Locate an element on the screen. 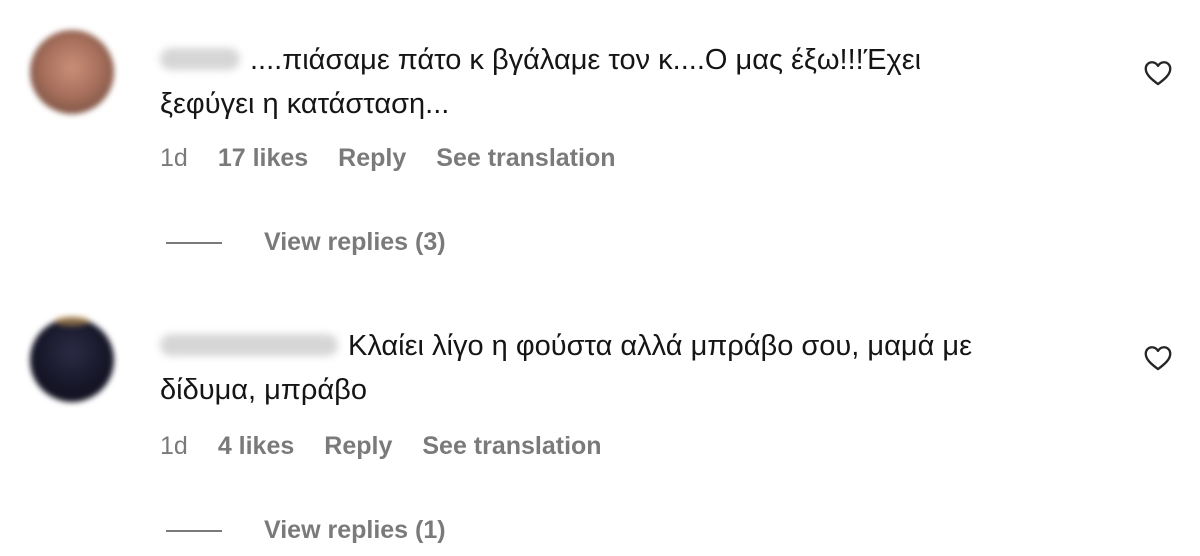 This screenshot has width=1200, height=556. comment-text-line-2: δίδυμα, μπράβο is located at coordinates (263, 390).